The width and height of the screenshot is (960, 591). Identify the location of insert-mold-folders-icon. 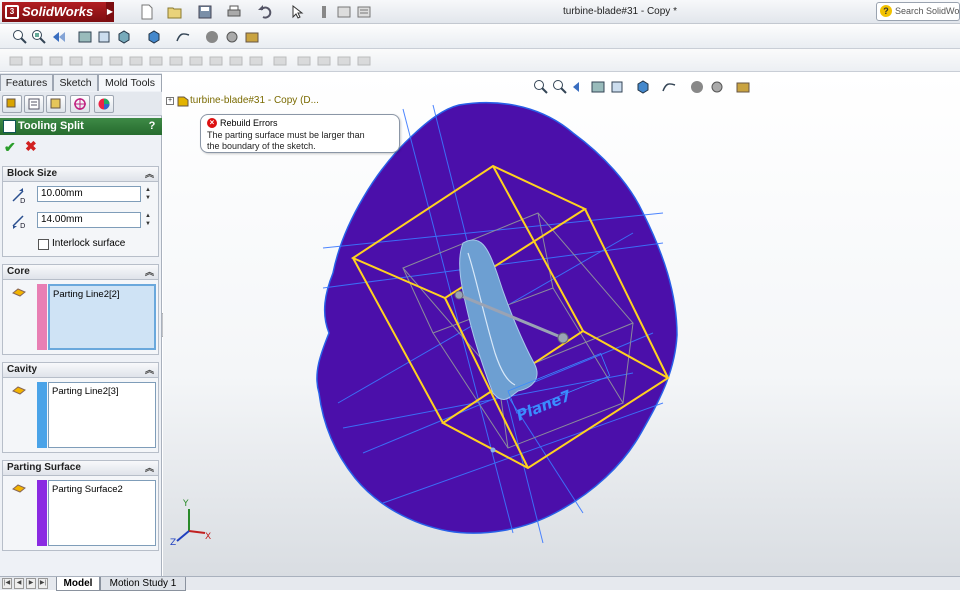
(280, 61).